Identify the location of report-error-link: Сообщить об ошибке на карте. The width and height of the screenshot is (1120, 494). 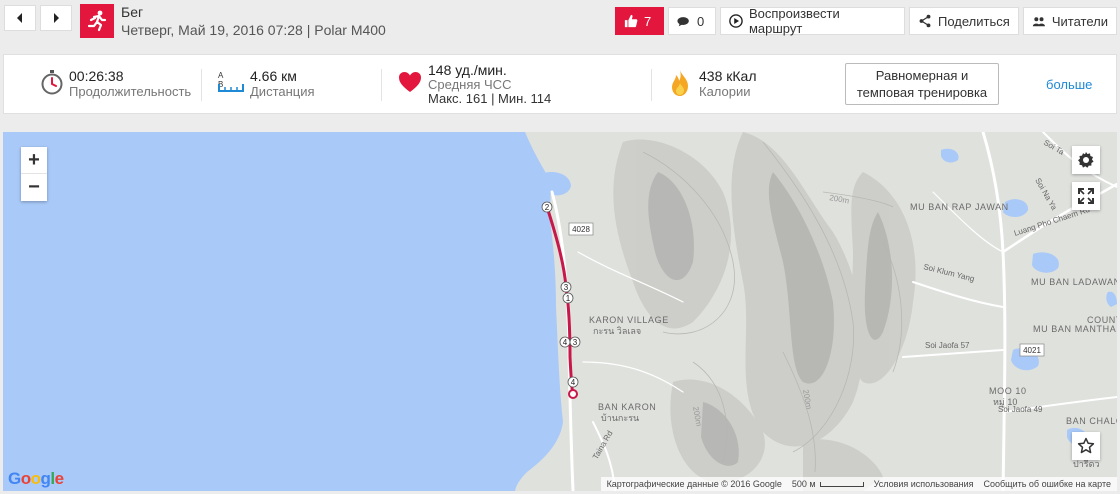
(1047, 484).